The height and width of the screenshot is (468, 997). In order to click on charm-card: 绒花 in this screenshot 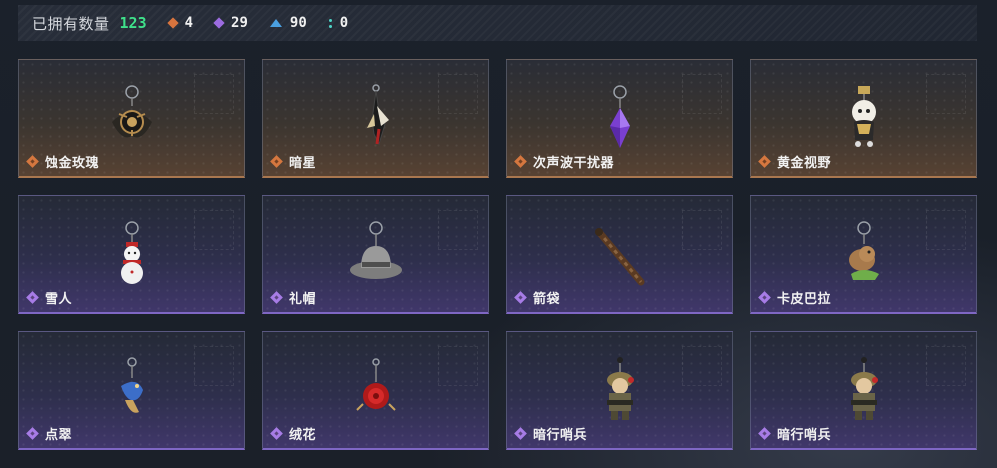, I will do `click(375, 390)`.